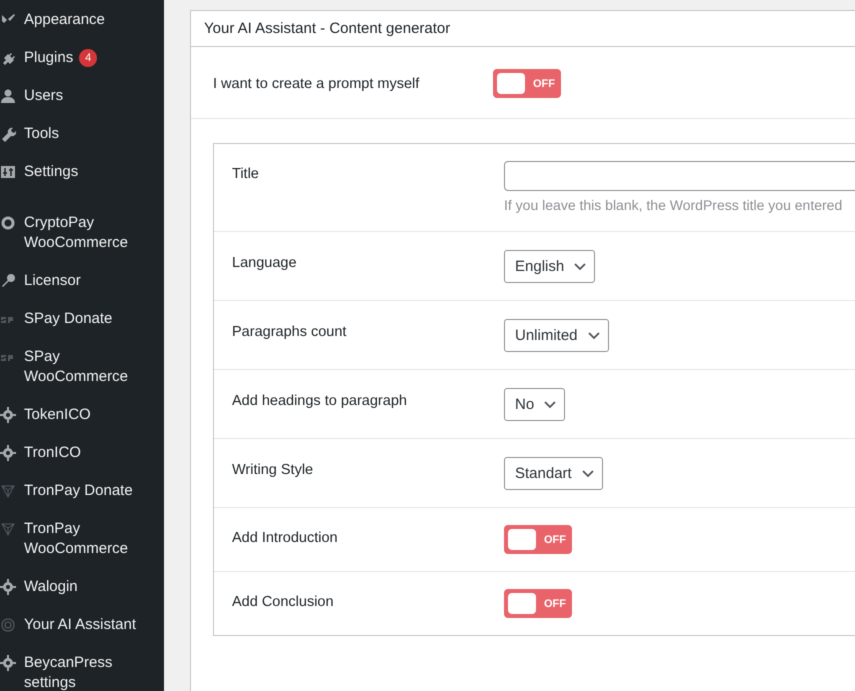  What do you see at coordinates (273, 470) in the screenshot?
I see `field-label: Writing Style` at bounding box center [273, 470].